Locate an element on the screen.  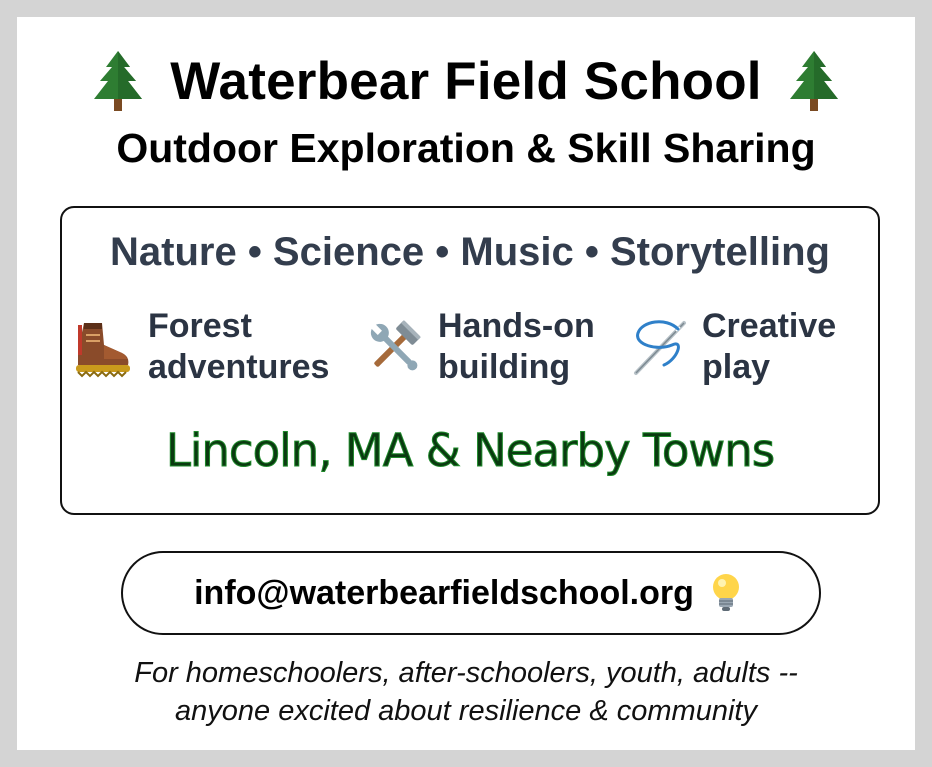
hammer-wrench-icon is located at coordinates (395, 345).